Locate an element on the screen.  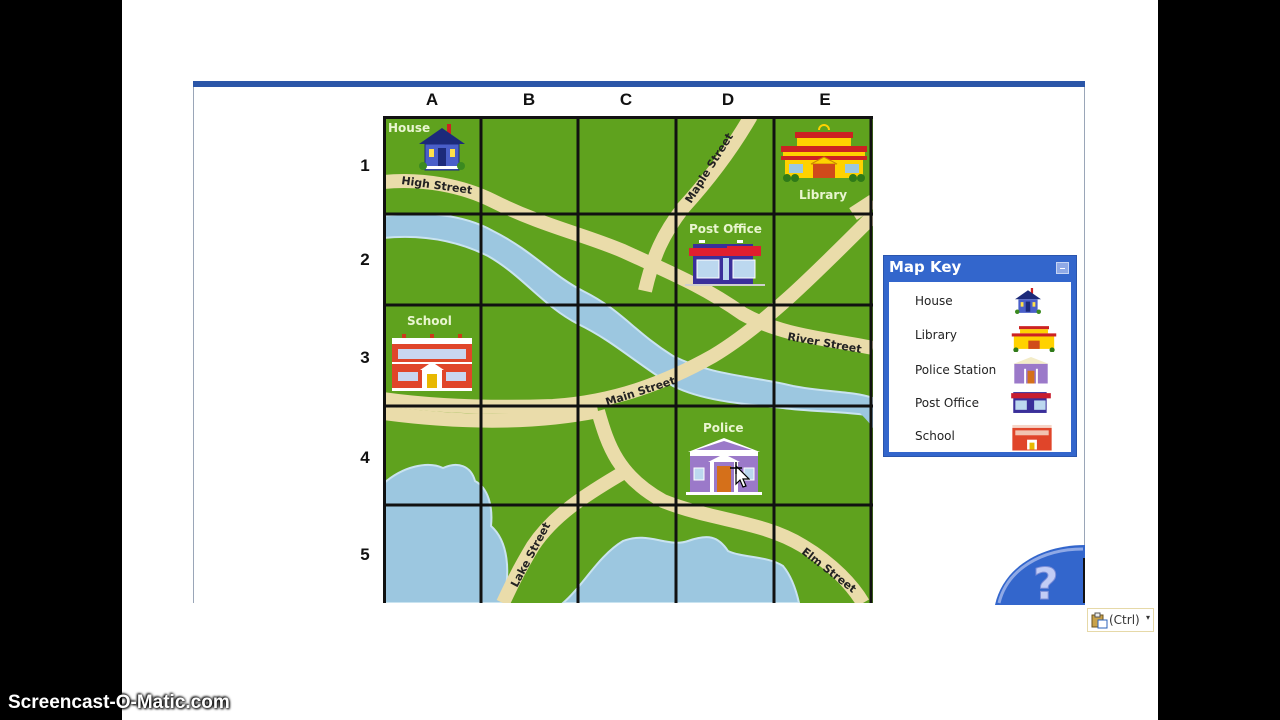
house-icon is located at coordinates (1028, 301).